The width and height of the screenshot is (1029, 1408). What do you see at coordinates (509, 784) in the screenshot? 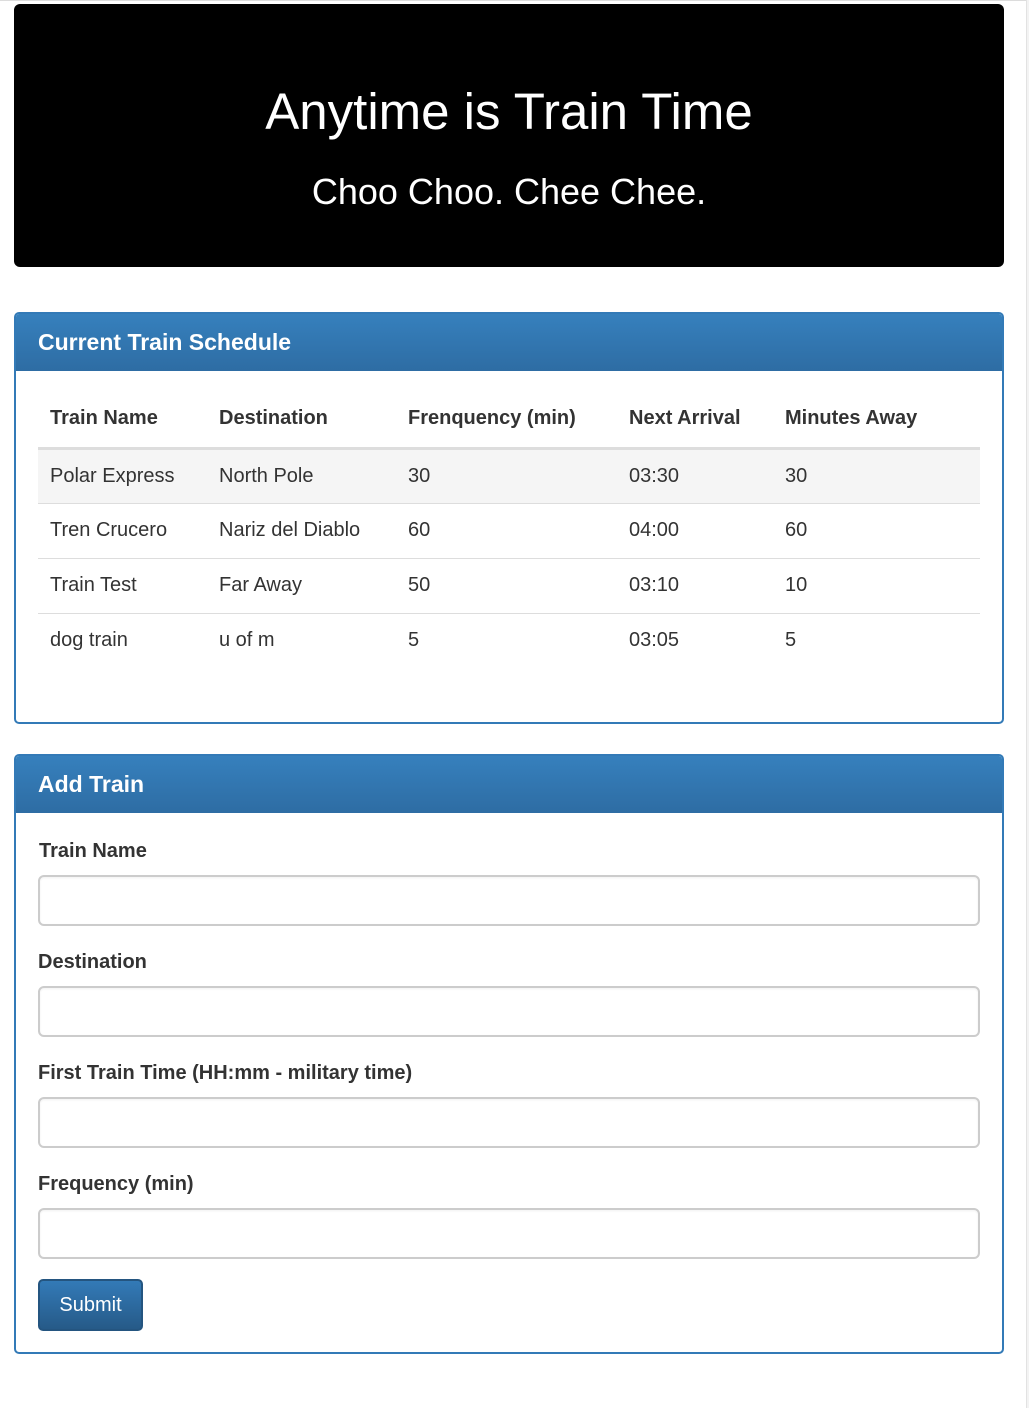
I see `add-train-panel-title: Add Train` at bounding box center [509, 784].